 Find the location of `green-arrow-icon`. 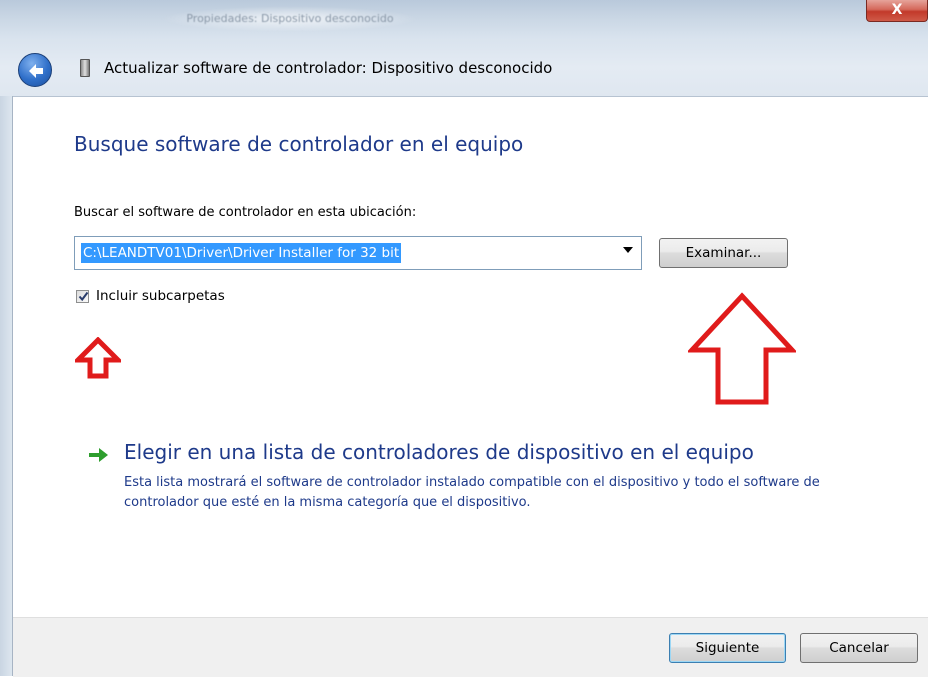

green-arrow-icon is located at coordinates (99, 455).